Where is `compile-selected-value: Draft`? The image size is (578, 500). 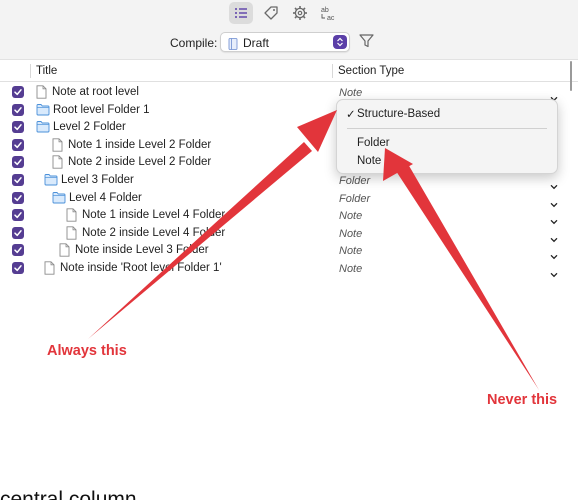 compile-selected-value: Draft is located at coordinates (256, 43).